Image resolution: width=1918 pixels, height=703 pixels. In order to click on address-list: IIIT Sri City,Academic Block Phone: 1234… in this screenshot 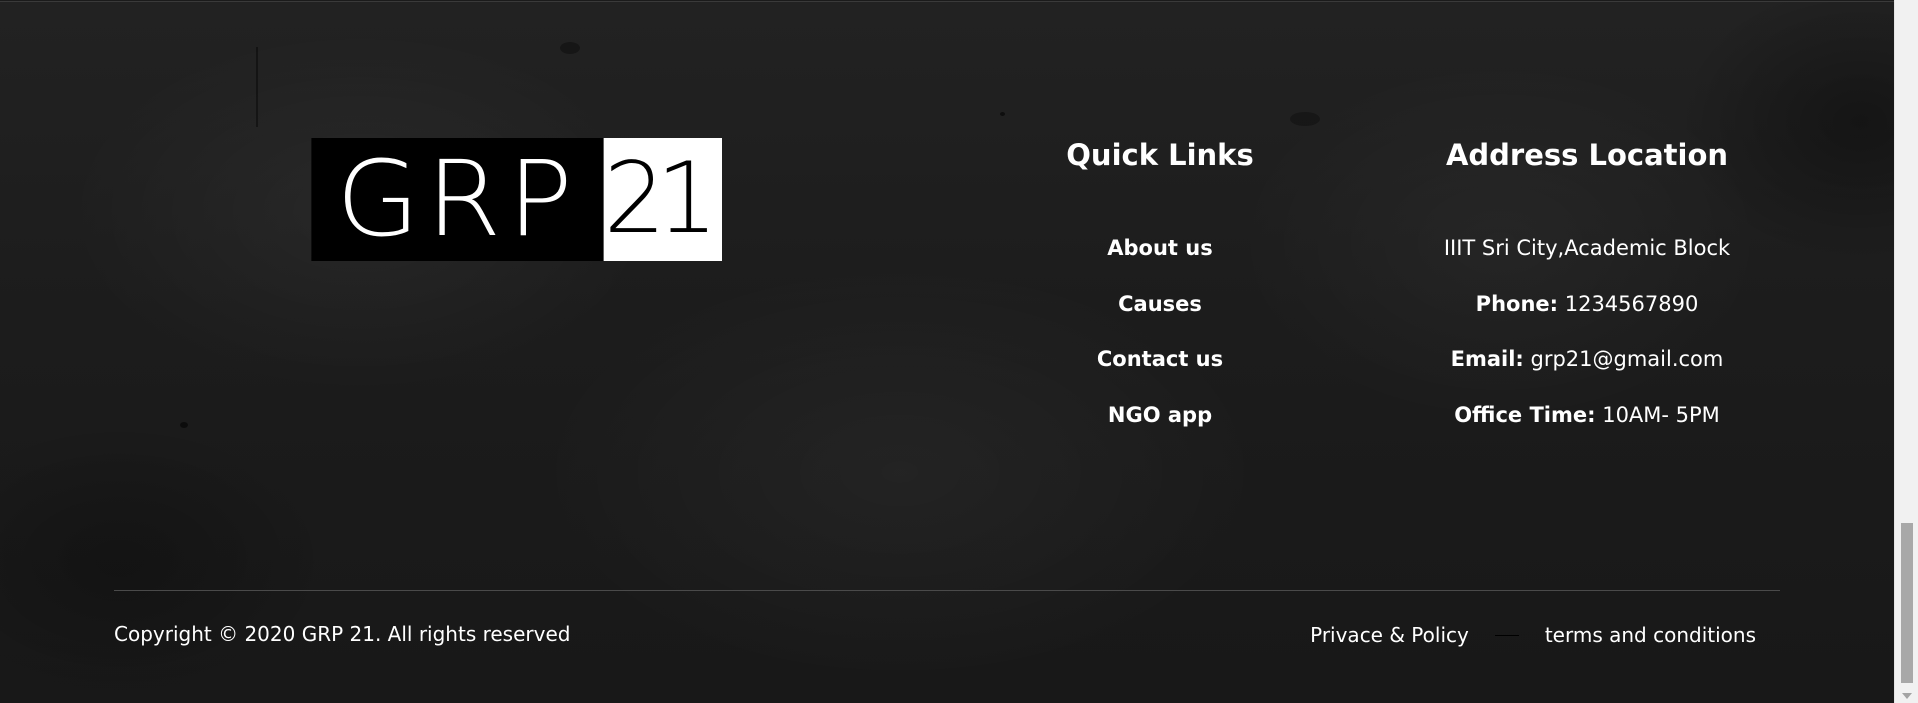, I will do `click(1587, 343)`.